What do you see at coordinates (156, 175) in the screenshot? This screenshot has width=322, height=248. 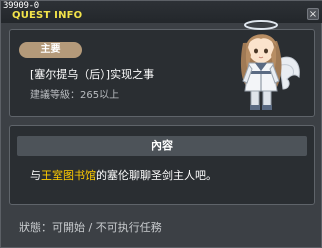 I see `description-suffix: 的塞伦聊聊圣剑主人吧。` at bounding box center [156, 175].